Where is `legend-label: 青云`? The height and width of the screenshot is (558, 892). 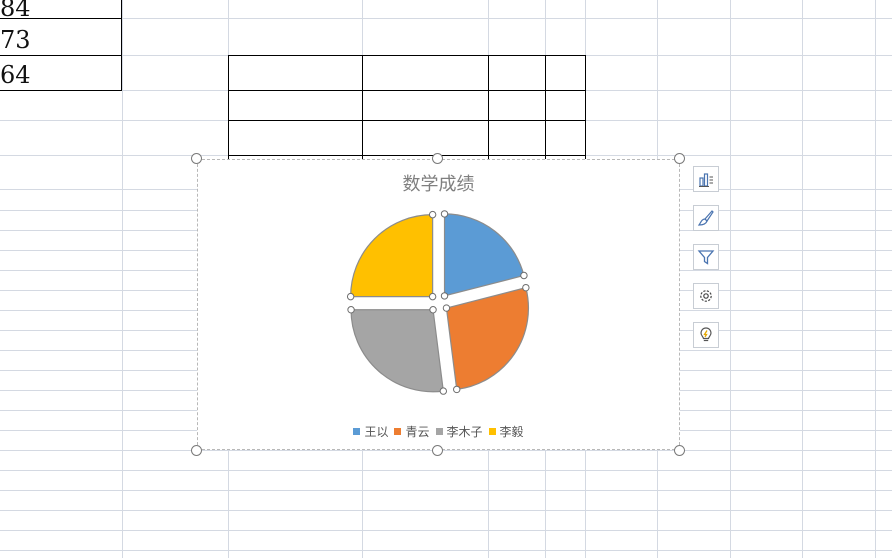 legend-label: 青云 is located at coordinates (417, 432).